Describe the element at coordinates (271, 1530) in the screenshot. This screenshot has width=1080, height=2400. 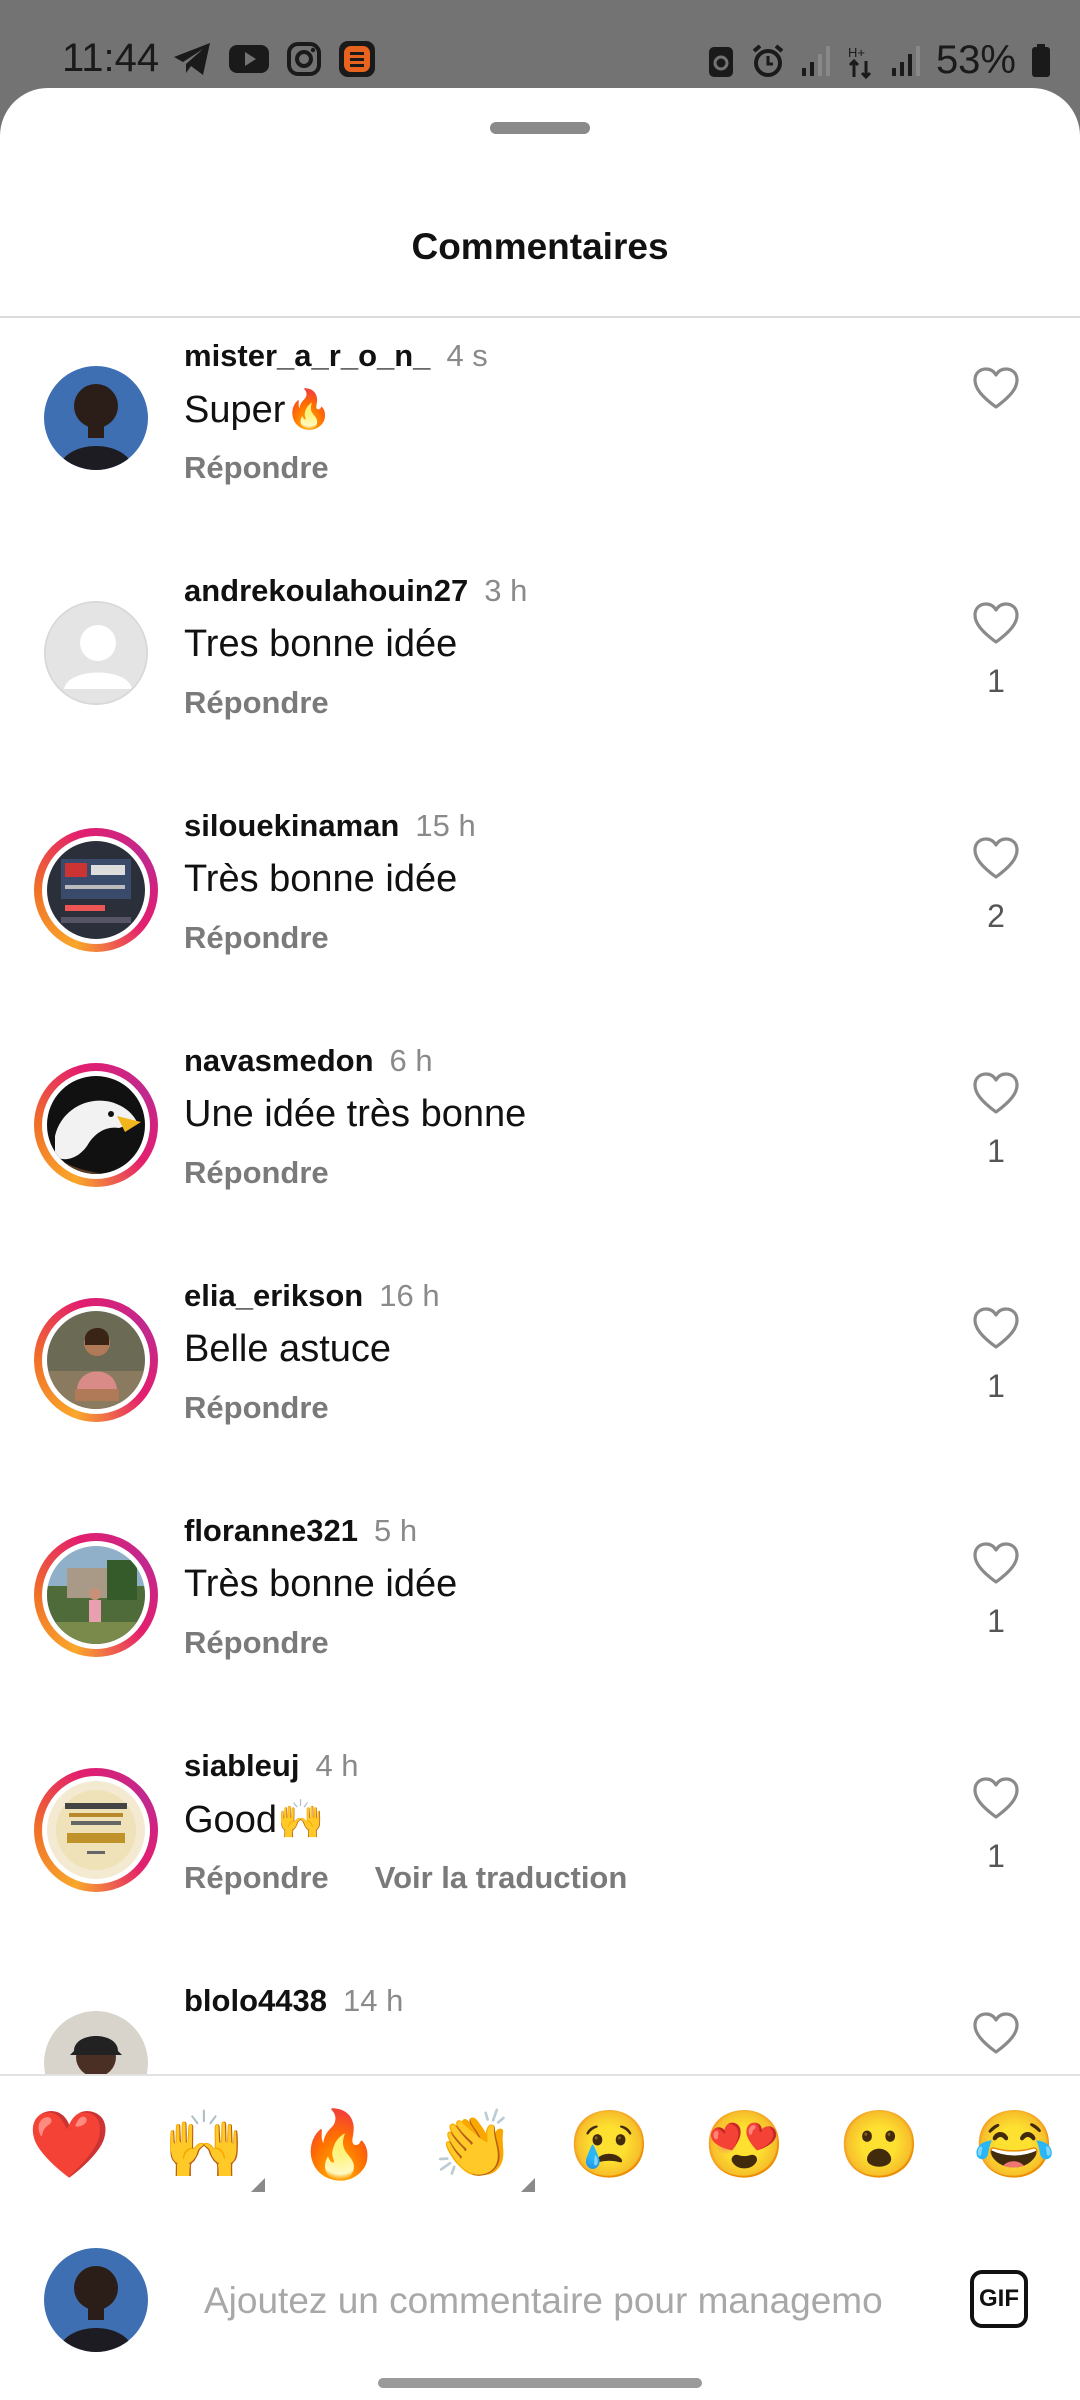
I see `comment-username: floranne321` at that location.